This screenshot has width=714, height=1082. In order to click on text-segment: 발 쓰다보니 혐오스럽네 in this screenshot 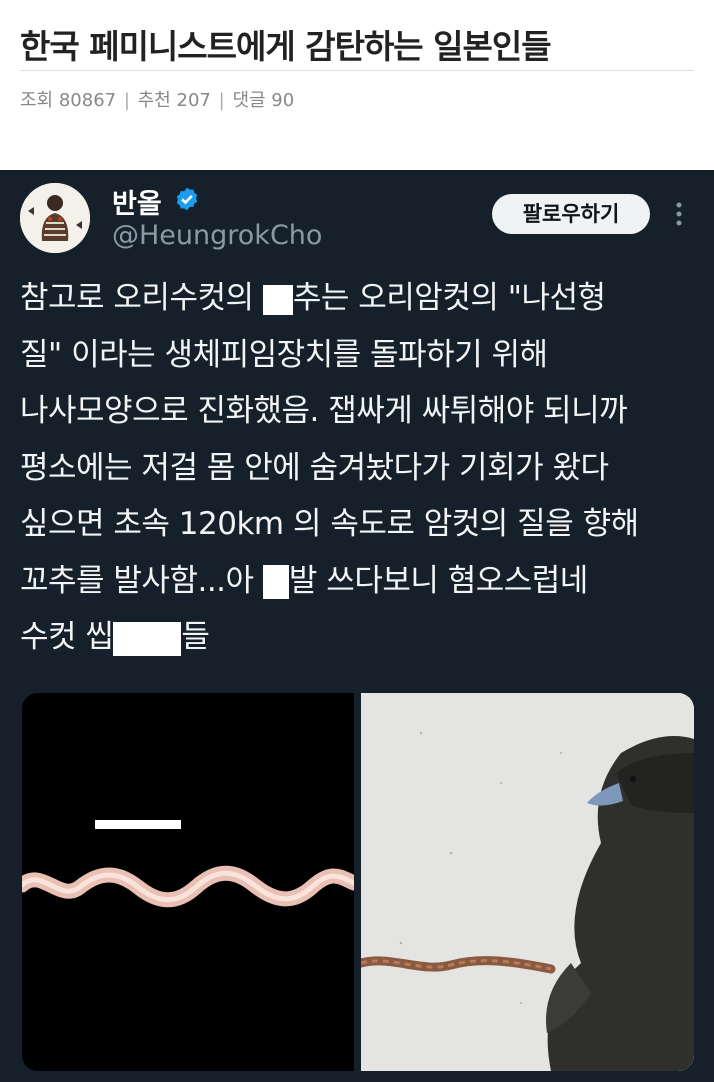, I will do `click(438, 580)`.